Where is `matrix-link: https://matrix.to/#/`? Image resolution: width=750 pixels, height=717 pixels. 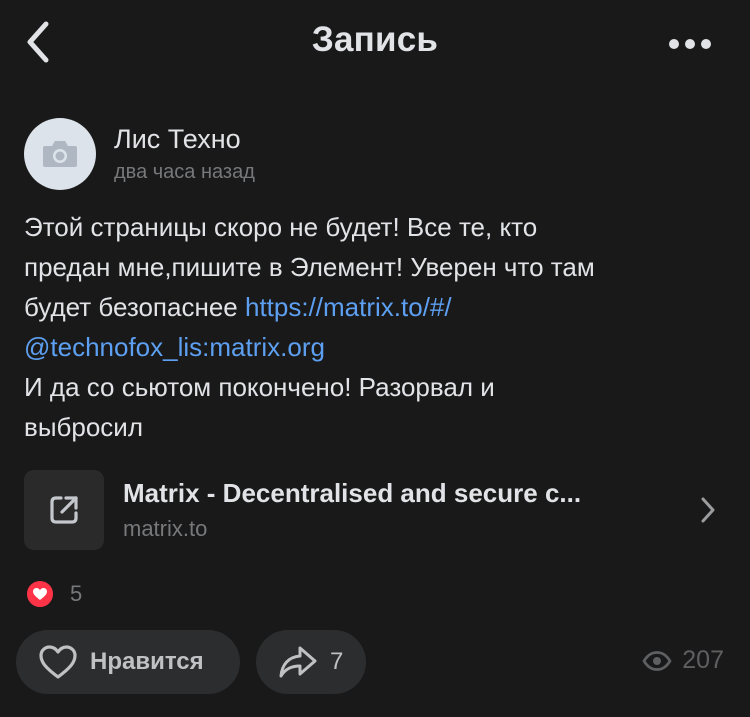 matrix-link: https://matrix.to/#/ is located at coordinates (348, 307).